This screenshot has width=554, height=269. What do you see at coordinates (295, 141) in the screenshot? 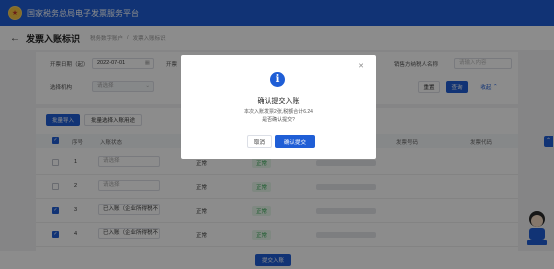
I see `confirm-submit-button: 确认提交` at bounding box center [295, 141].